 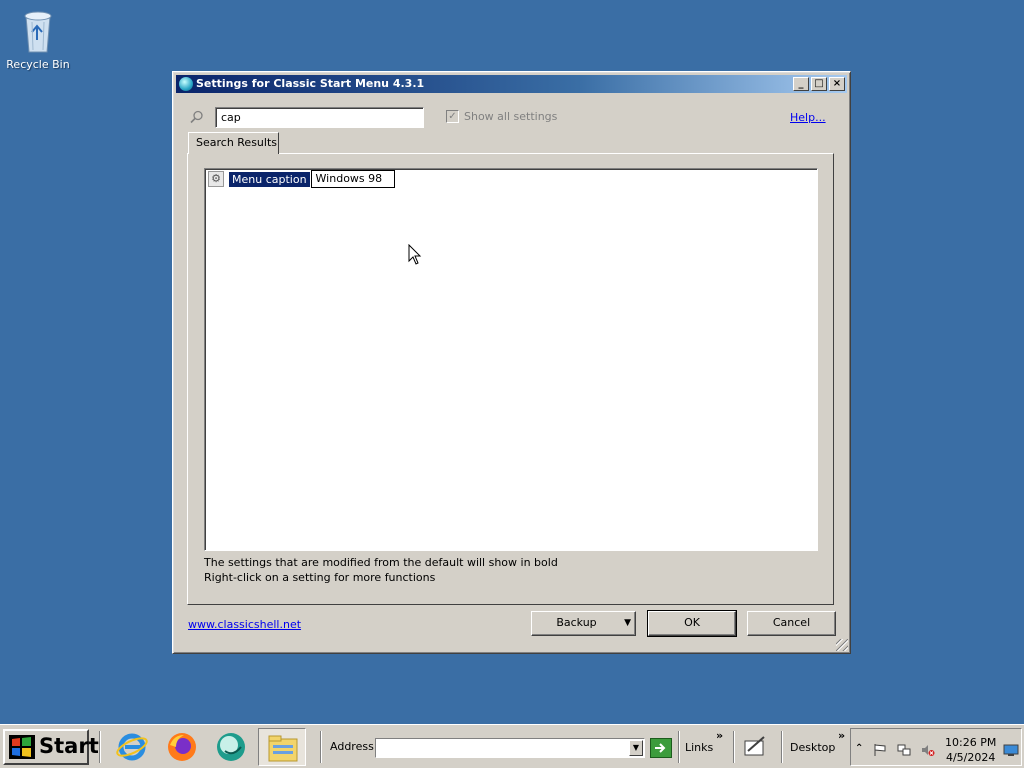 I want to click on show-all-settings-label: Show all settings, so click(x=511, y=116).